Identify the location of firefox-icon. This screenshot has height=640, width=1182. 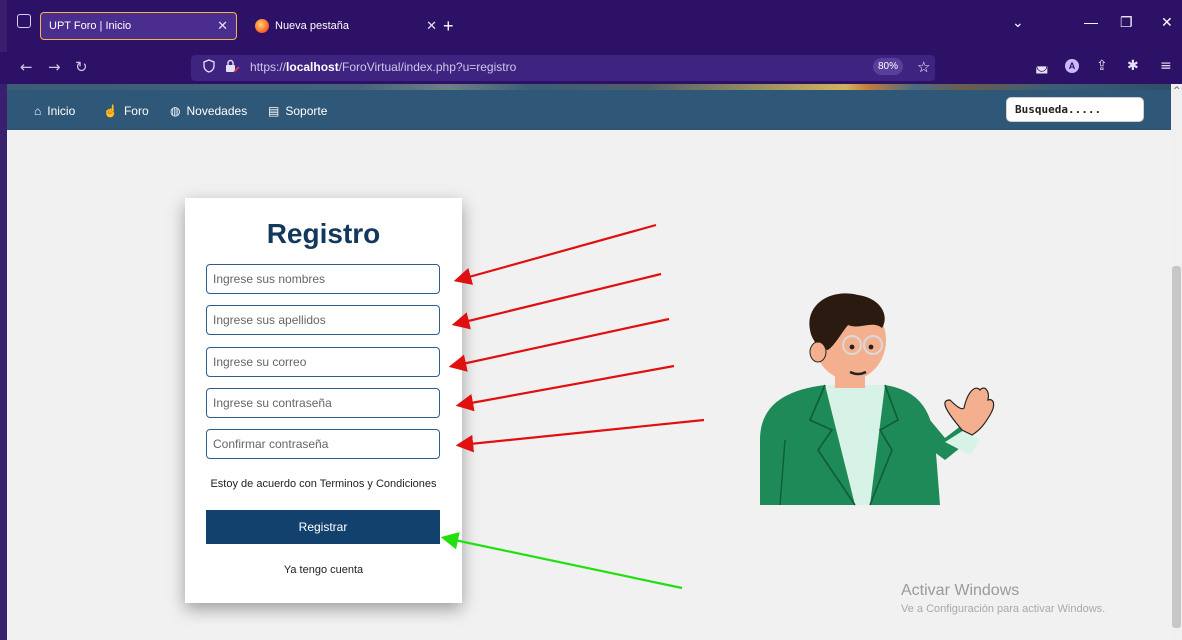
(262, 26).